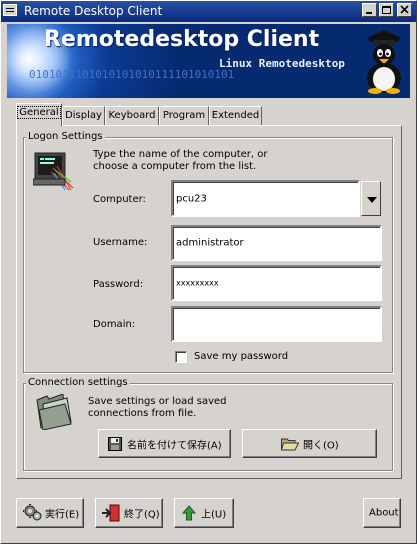  I want to click on tab-program: Program, so click(184, 115).